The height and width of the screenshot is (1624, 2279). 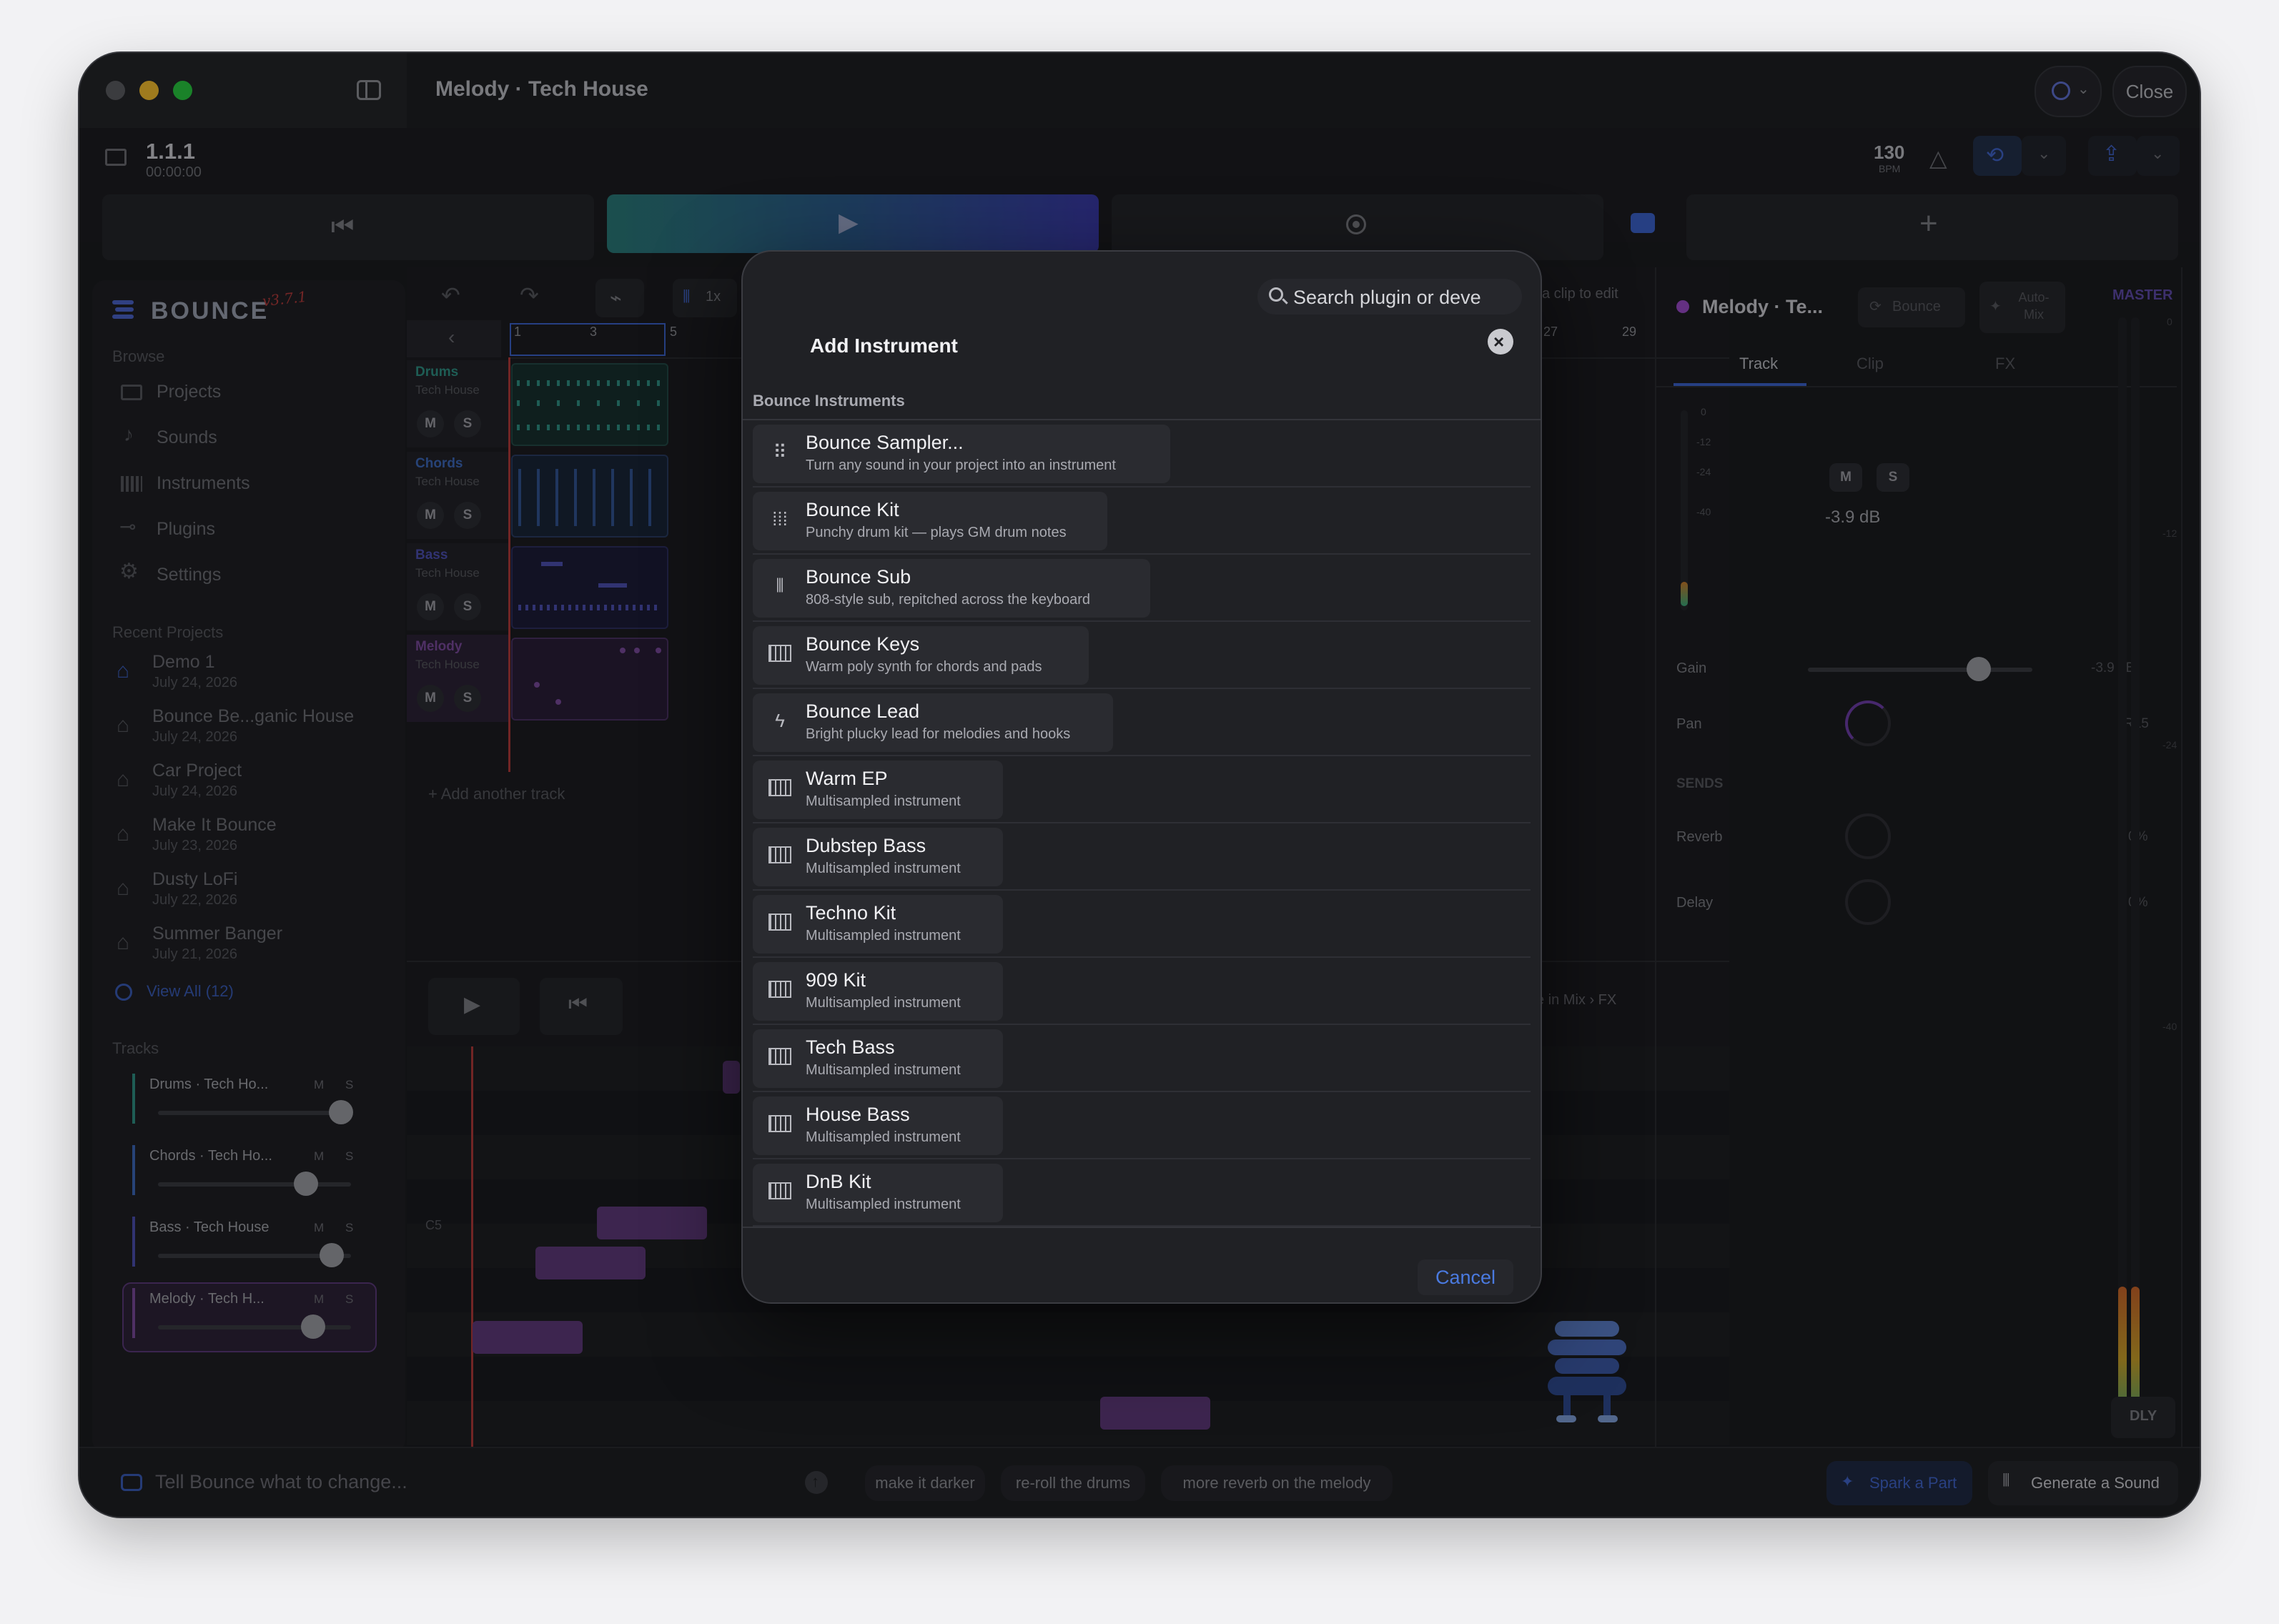 I want to click on search-input: Search plugin or deve, so click(x=1387, y=298).